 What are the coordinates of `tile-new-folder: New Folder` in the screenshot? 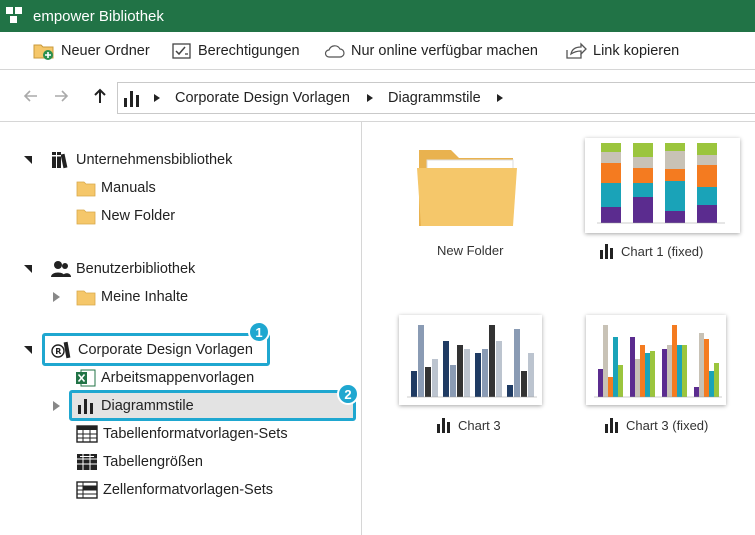 It's located at (470, 203).